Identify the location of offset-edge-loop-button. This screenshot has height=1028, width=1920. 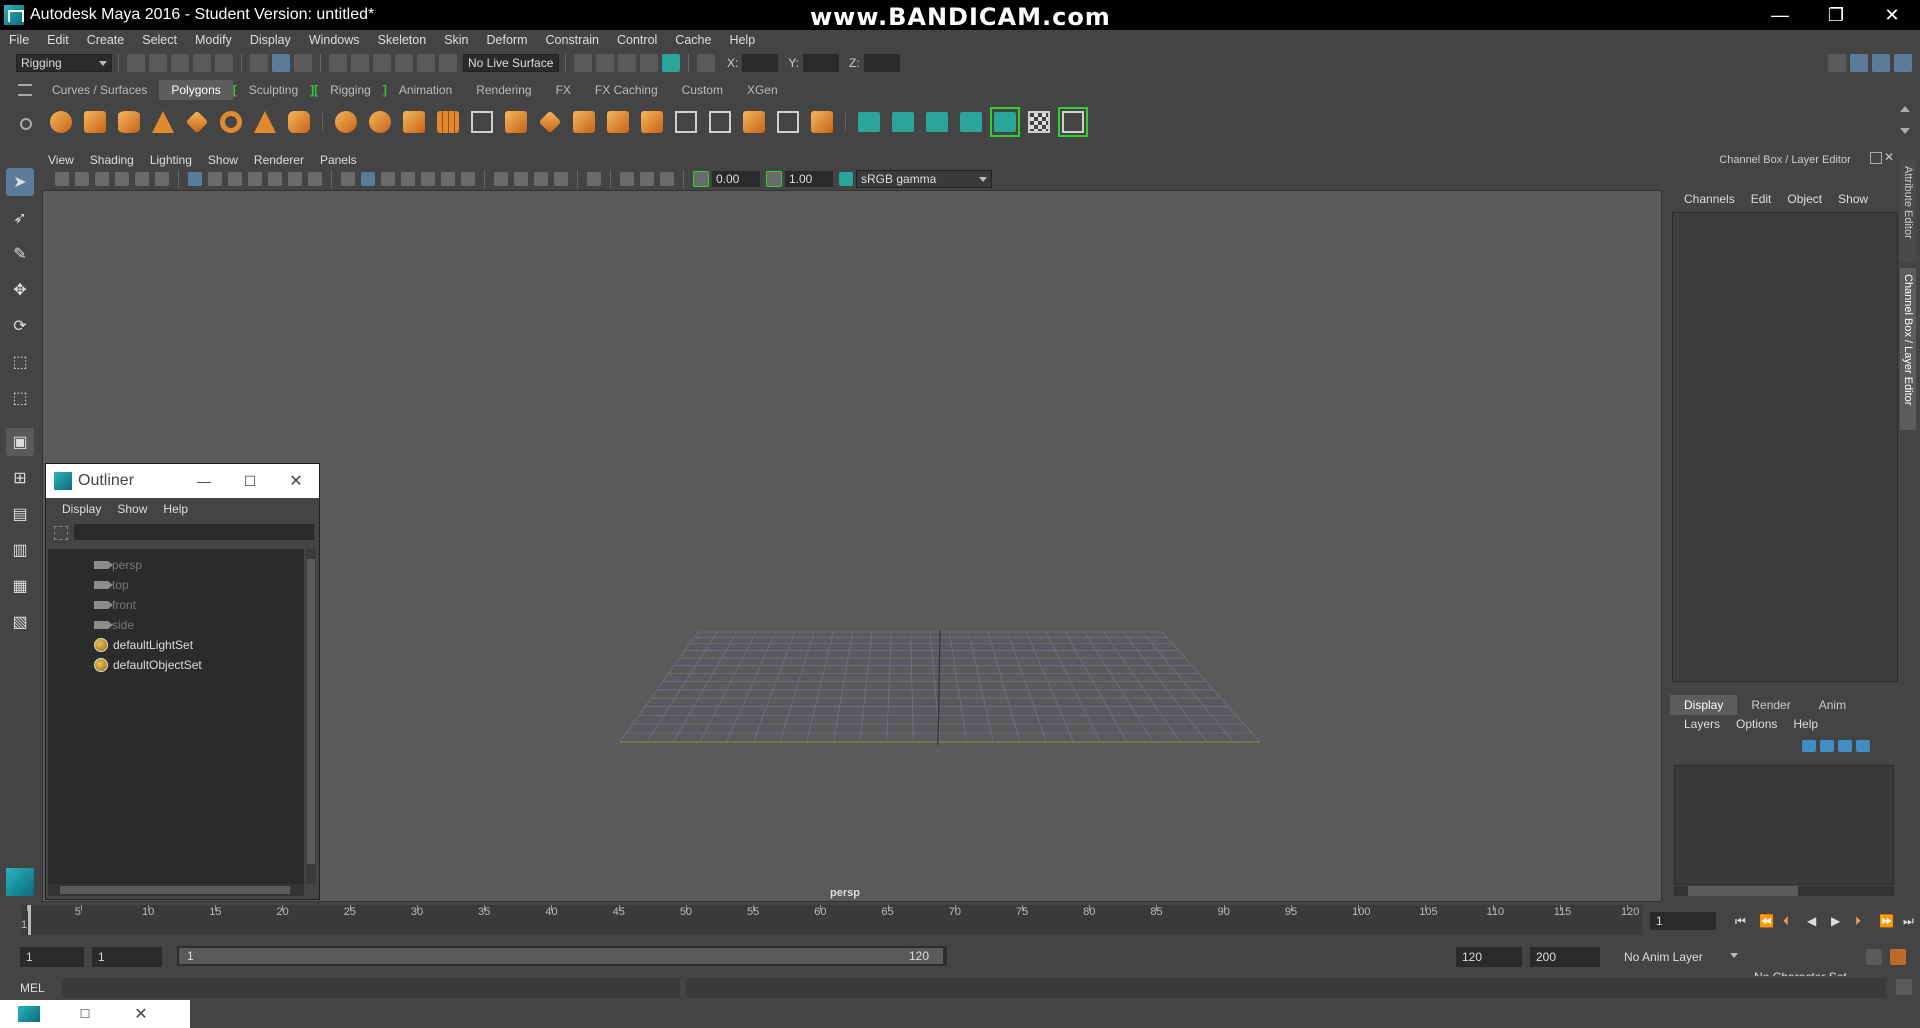
(754, 122).